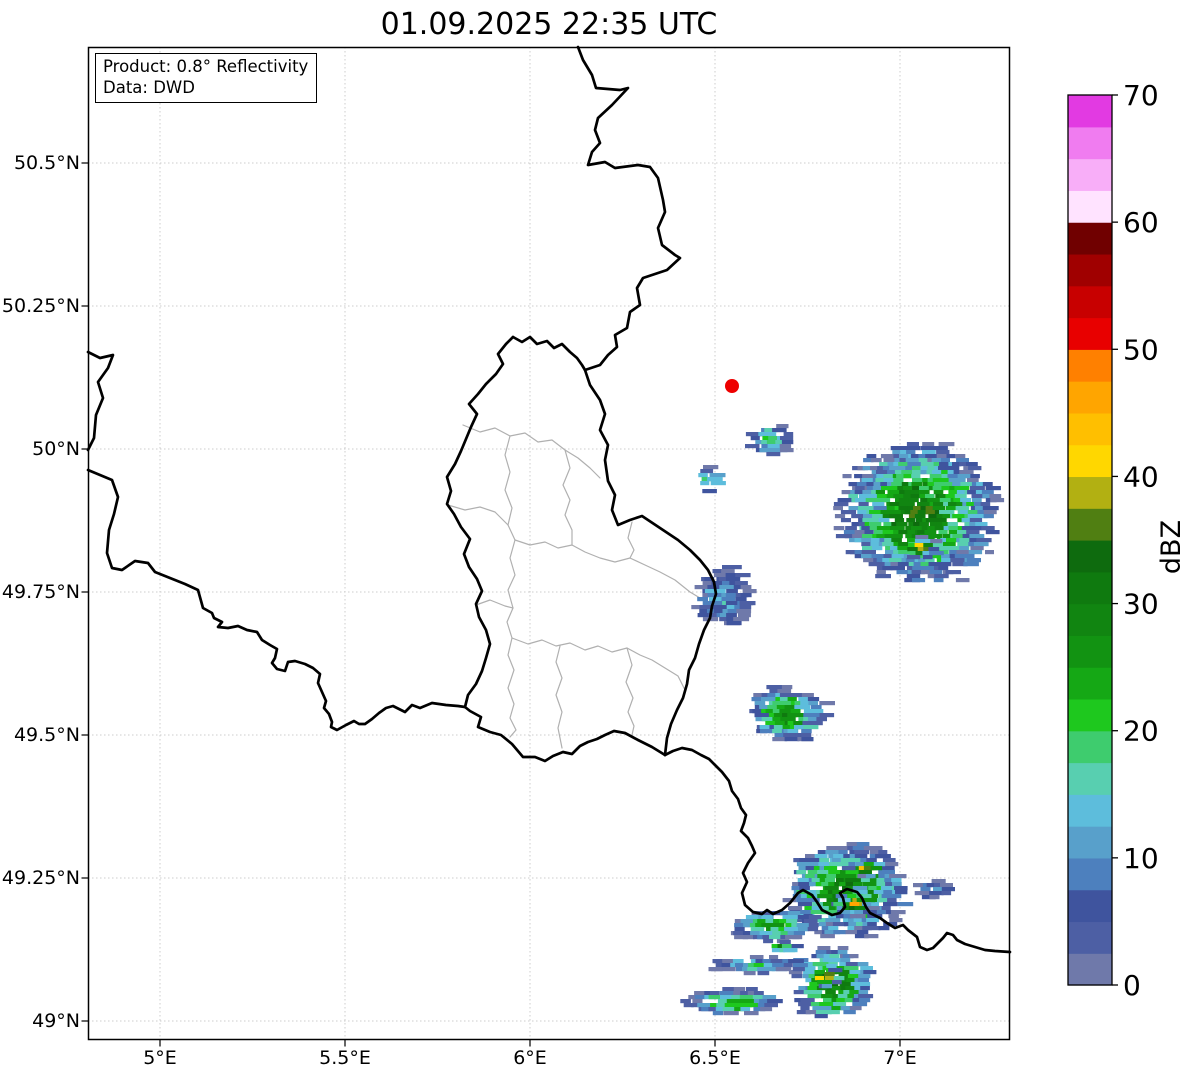 The height and width of the screenshot is (1081, 1202). What do you see at coordinates (206, 78) in the screenshot?
I see `info-box: Product: 0.8° Reflectivity Data: DWD` at bounding box center [206, 78].